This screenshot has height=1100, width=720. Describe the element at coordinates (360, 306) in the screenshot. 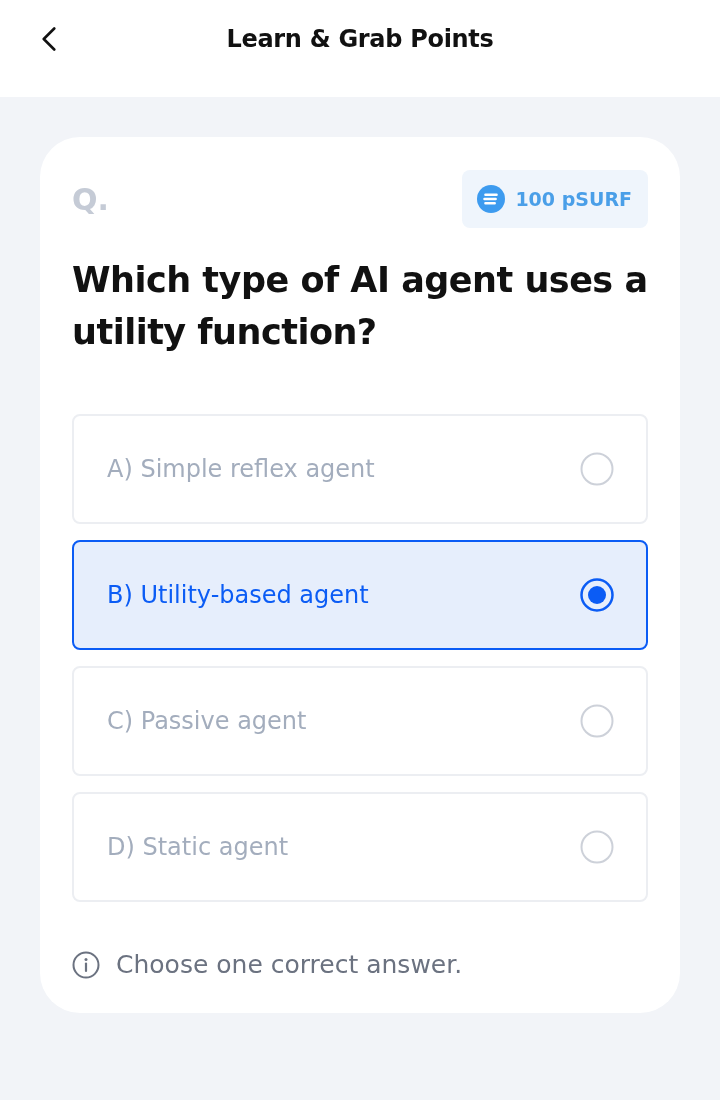

I see `question-text: Which type of AI agent uses a utility function?` at that location.